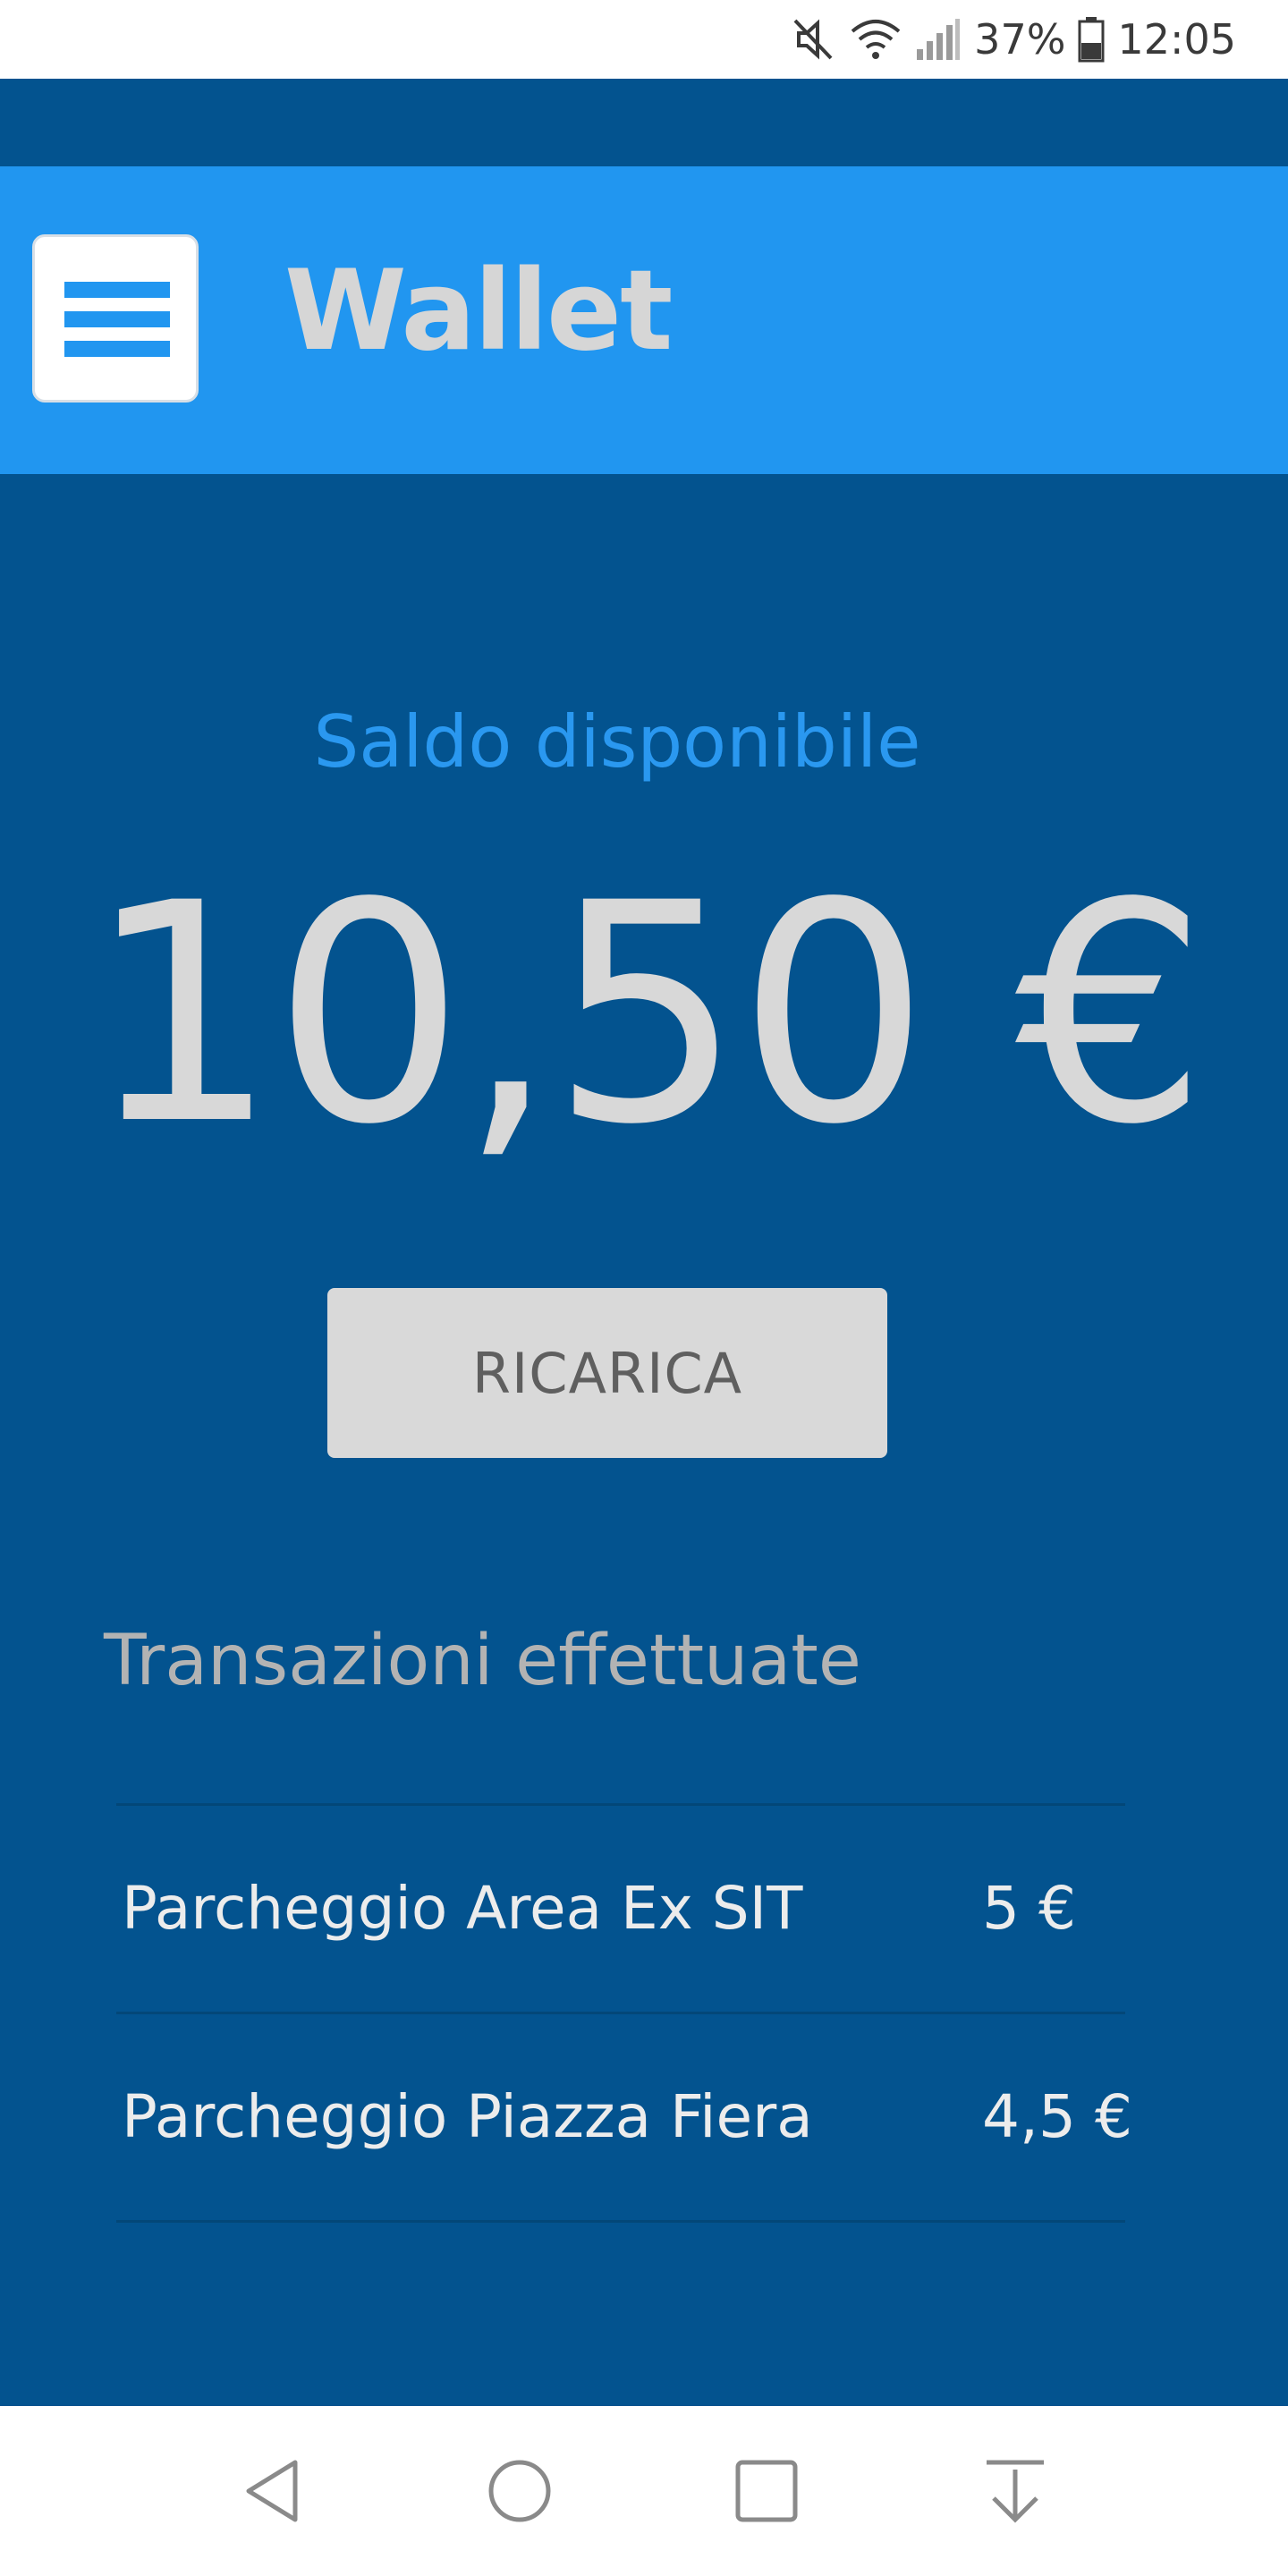  What do you see at coordinates (1057, 2116) in the screenshot?
I see `transaction-amount: 4,5 €` at bounding box center [1057, 2116].